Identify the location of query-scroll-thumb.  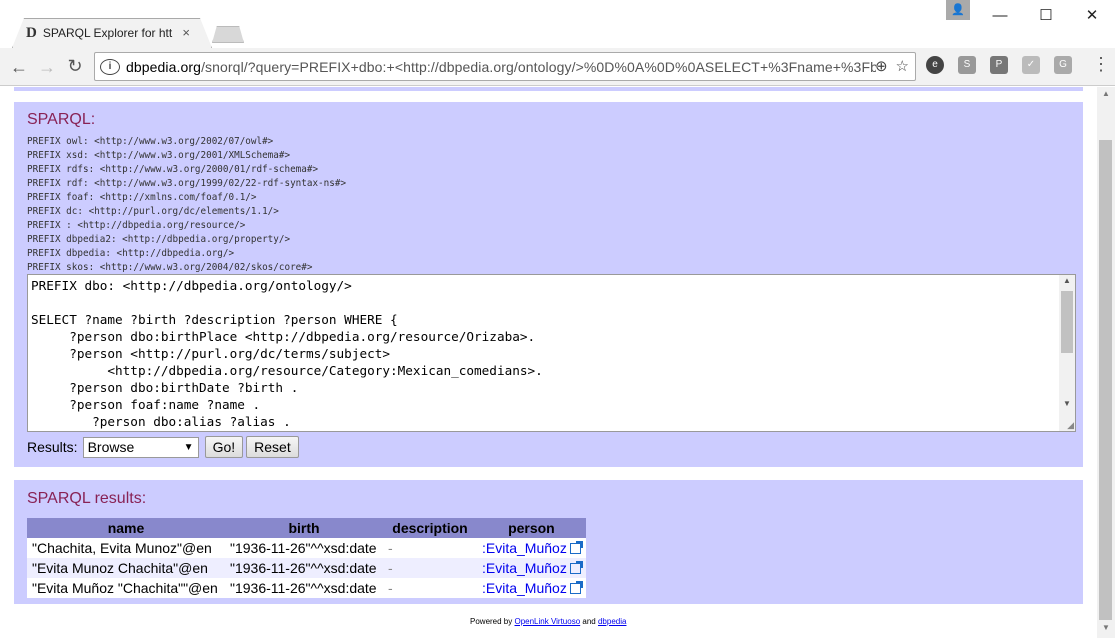
(1067, 322).